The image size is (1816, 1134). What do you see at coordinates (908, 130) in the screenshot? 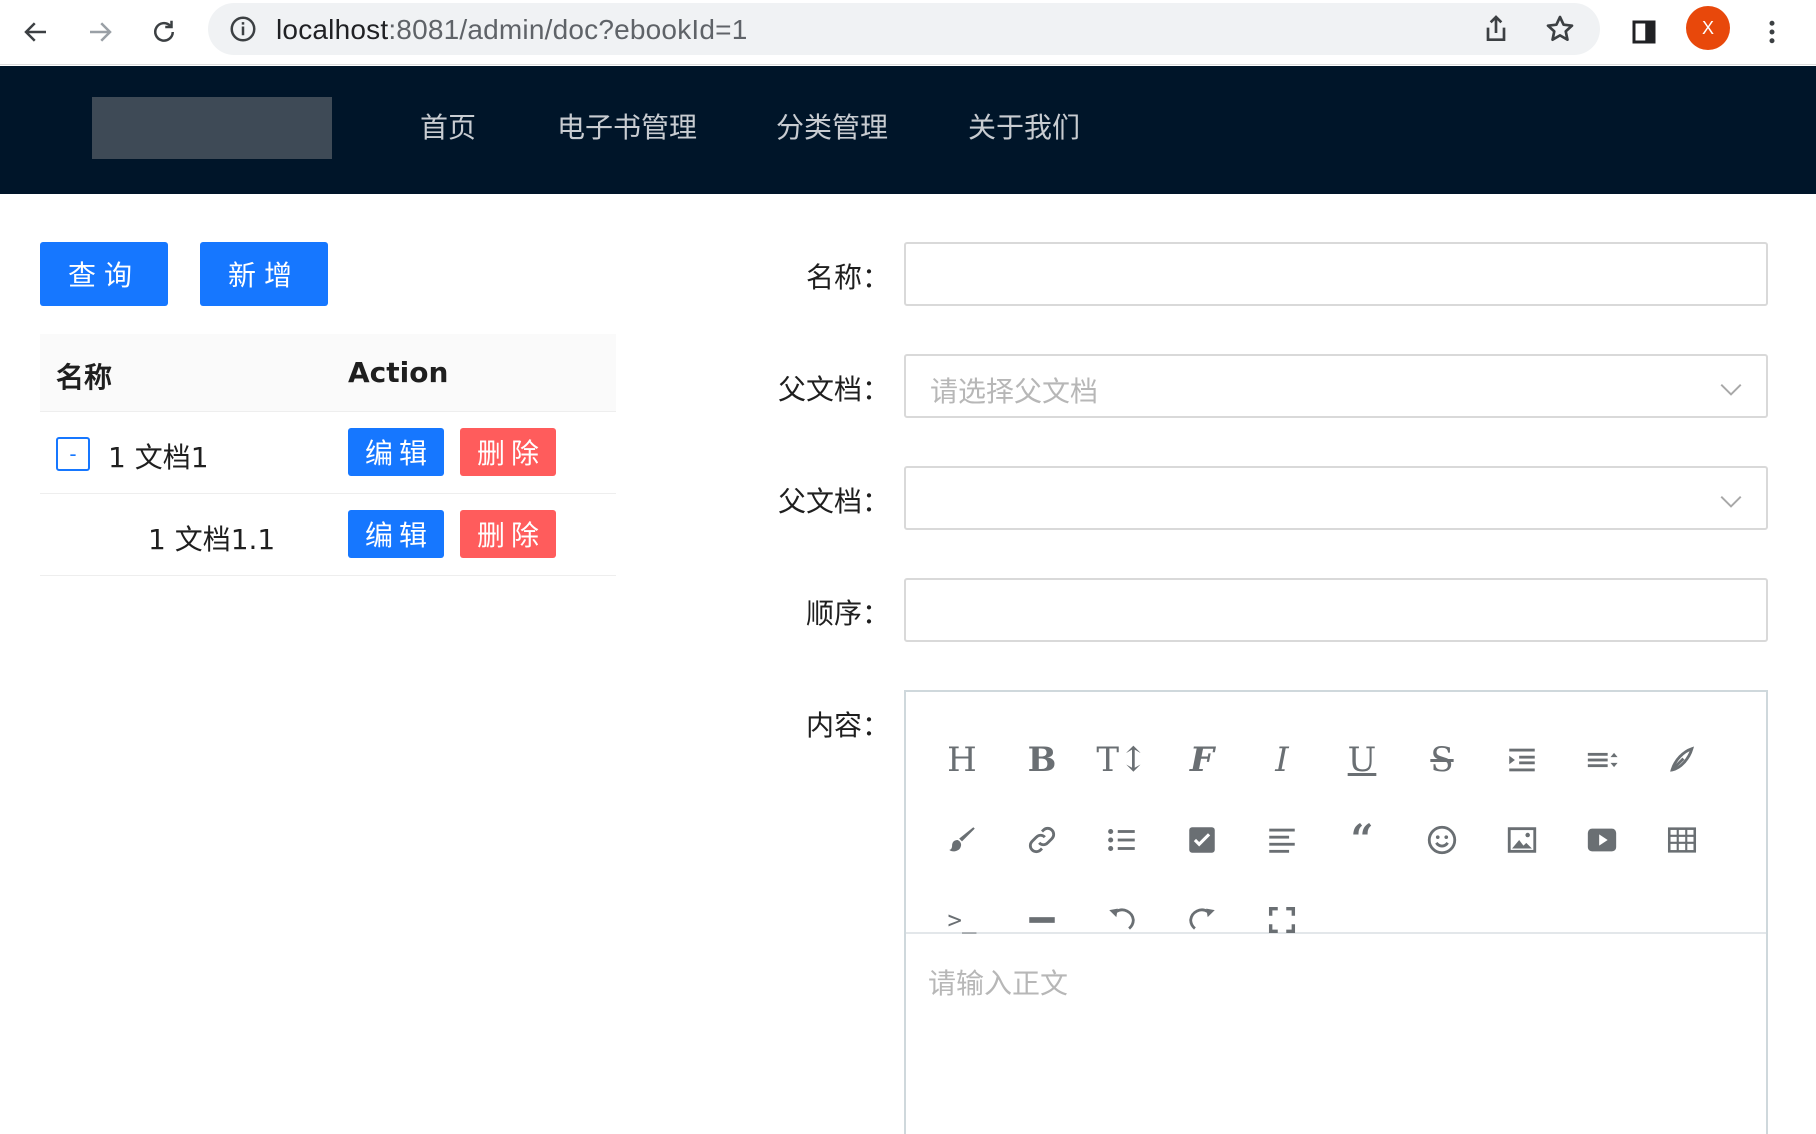
I see `app-header: 首页 电子书管理 分类管理 关于我们` at bounding box center [908, 130].